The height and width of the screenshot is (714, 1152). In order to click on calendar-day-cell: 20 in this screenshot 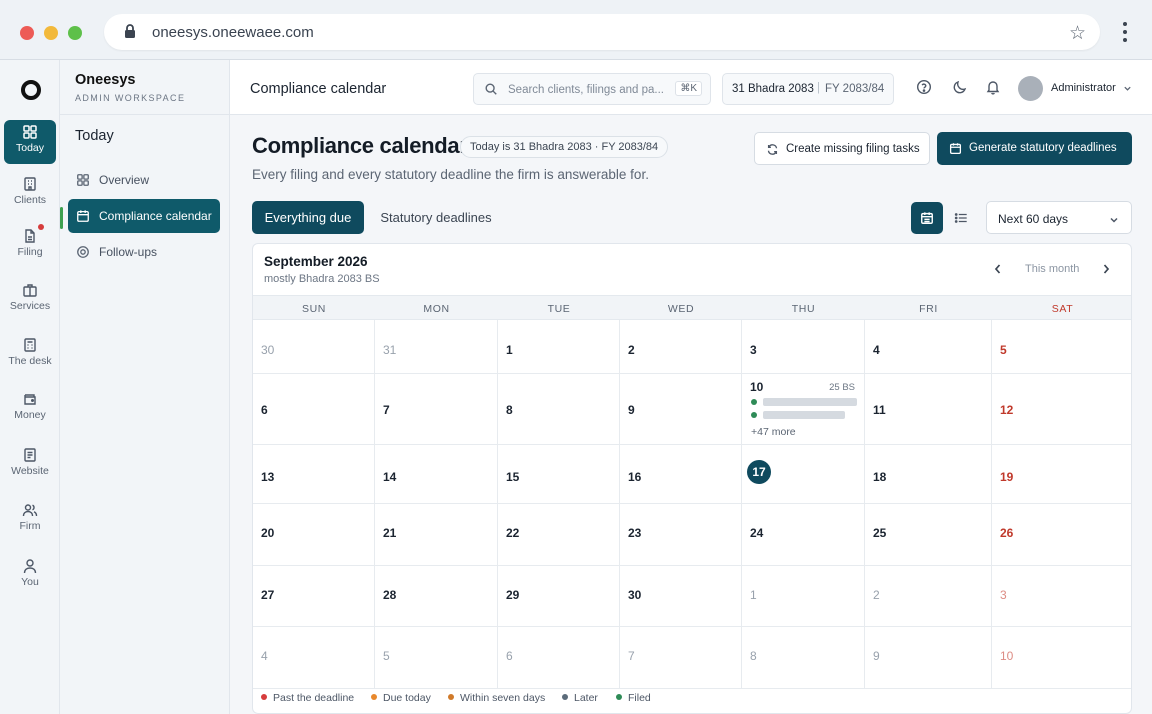, I will do `click(314, 535)`.